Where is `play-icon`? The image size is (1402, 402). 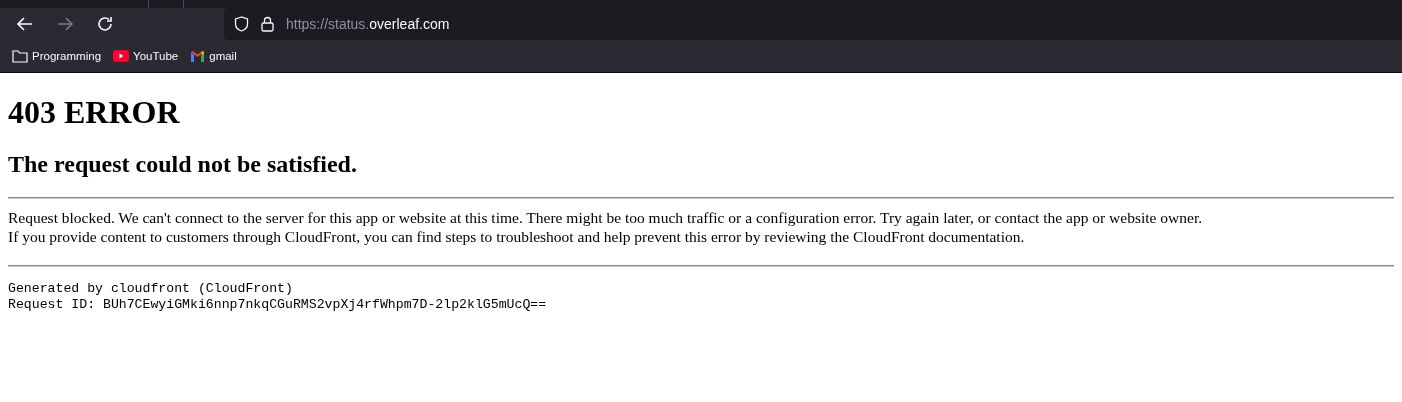
play-icon is located at coordinates (121, 56).